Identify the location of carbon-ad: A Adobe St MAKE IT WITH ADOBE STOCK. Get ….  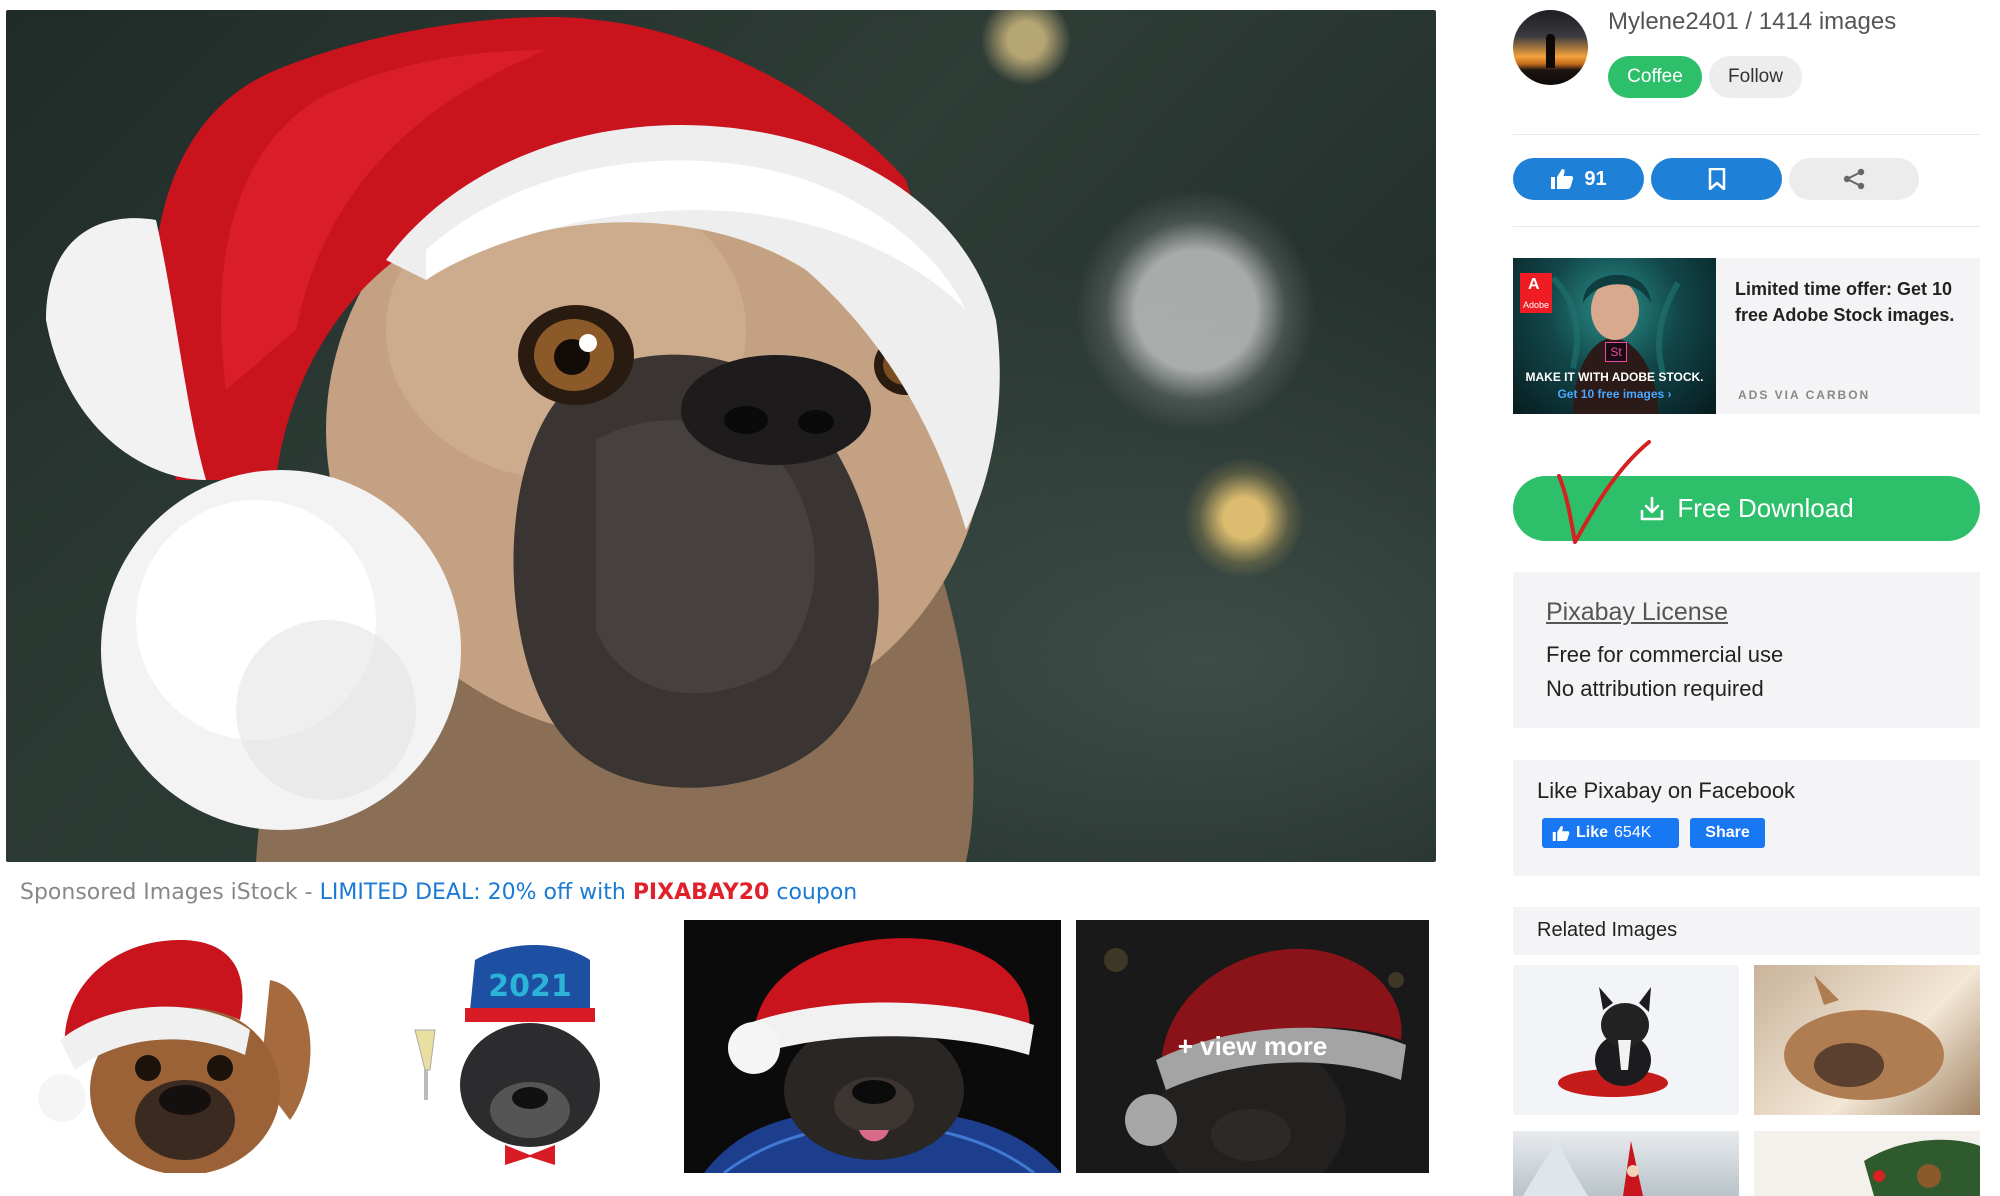
(1746, 336).